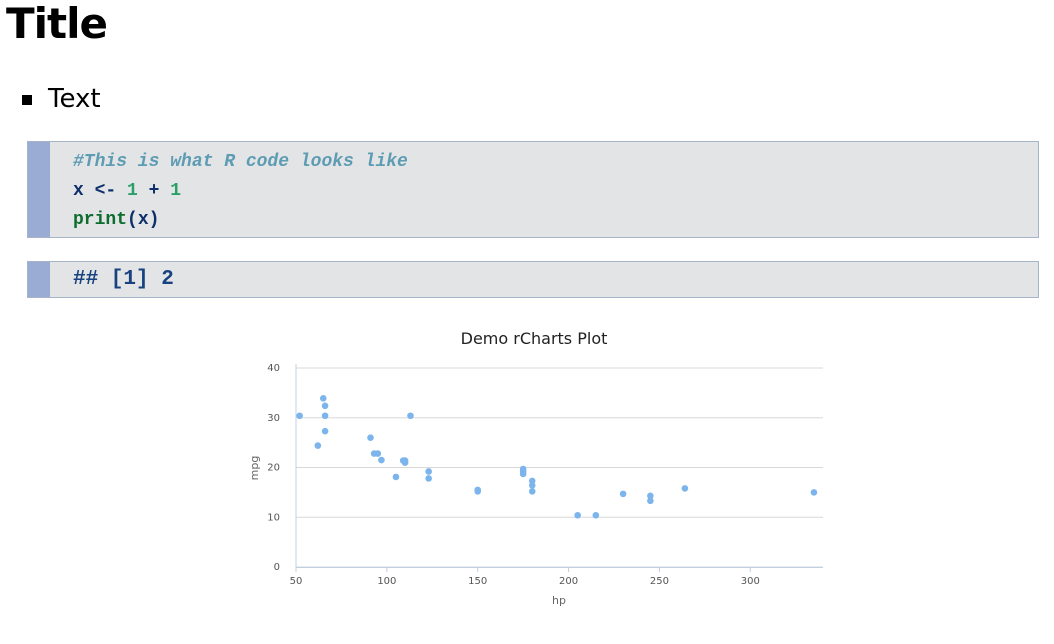  I want to click on y-tick-label: 0, so click(277, 567).